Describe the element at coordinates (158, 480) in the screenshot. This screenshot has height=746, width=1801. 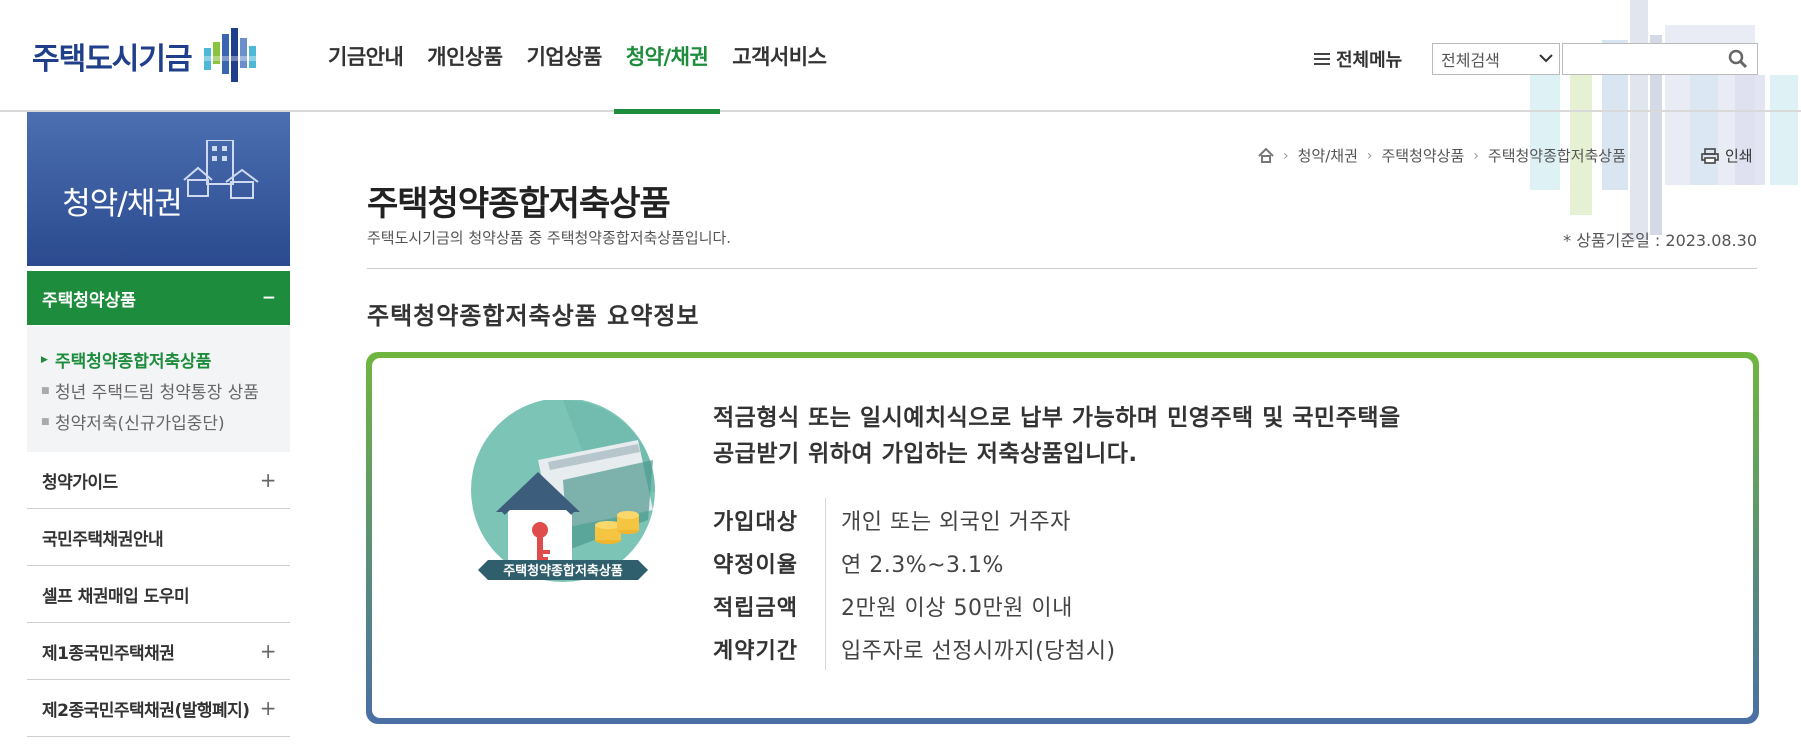
I see `sidebar-item-subscription-guide: 청약가이드 +` at that location.